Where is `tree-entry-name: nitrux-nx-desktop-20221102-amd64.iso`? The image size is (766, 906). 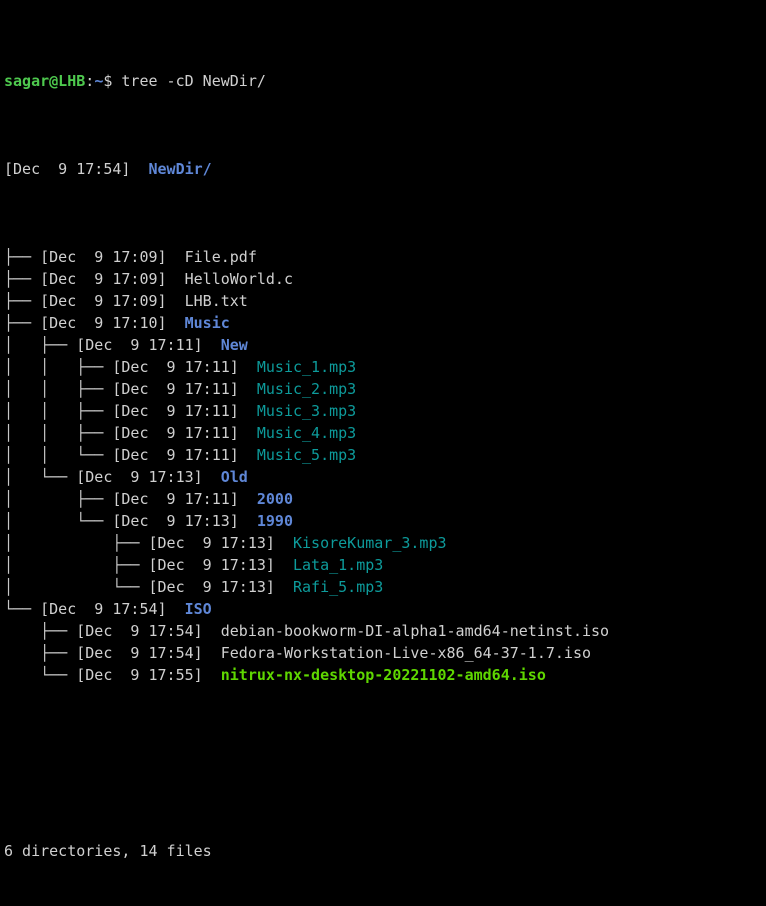 tree-entry-name: nitrux-nx-desktop-20221102-amd64.iso is located at coordinates (383, 675).